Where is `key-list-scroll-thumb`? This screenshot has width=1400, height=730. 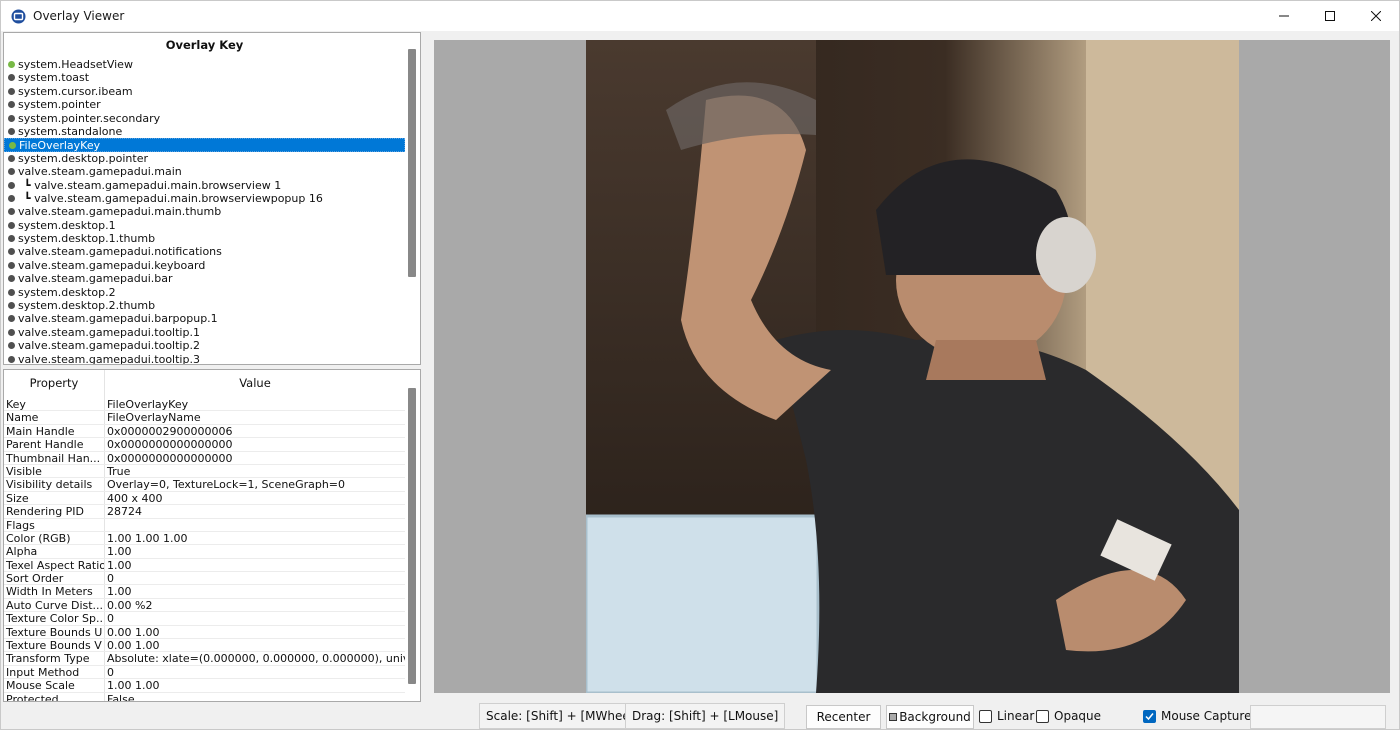
key-list-scroll-thumb is located at coordinates (412, 163).